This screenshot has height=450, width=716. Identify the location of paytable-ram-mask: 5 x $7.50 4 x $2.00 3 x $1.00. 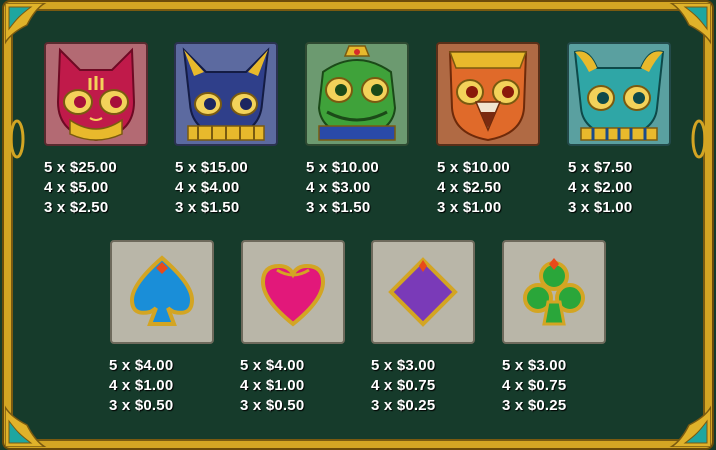
(623, 188).